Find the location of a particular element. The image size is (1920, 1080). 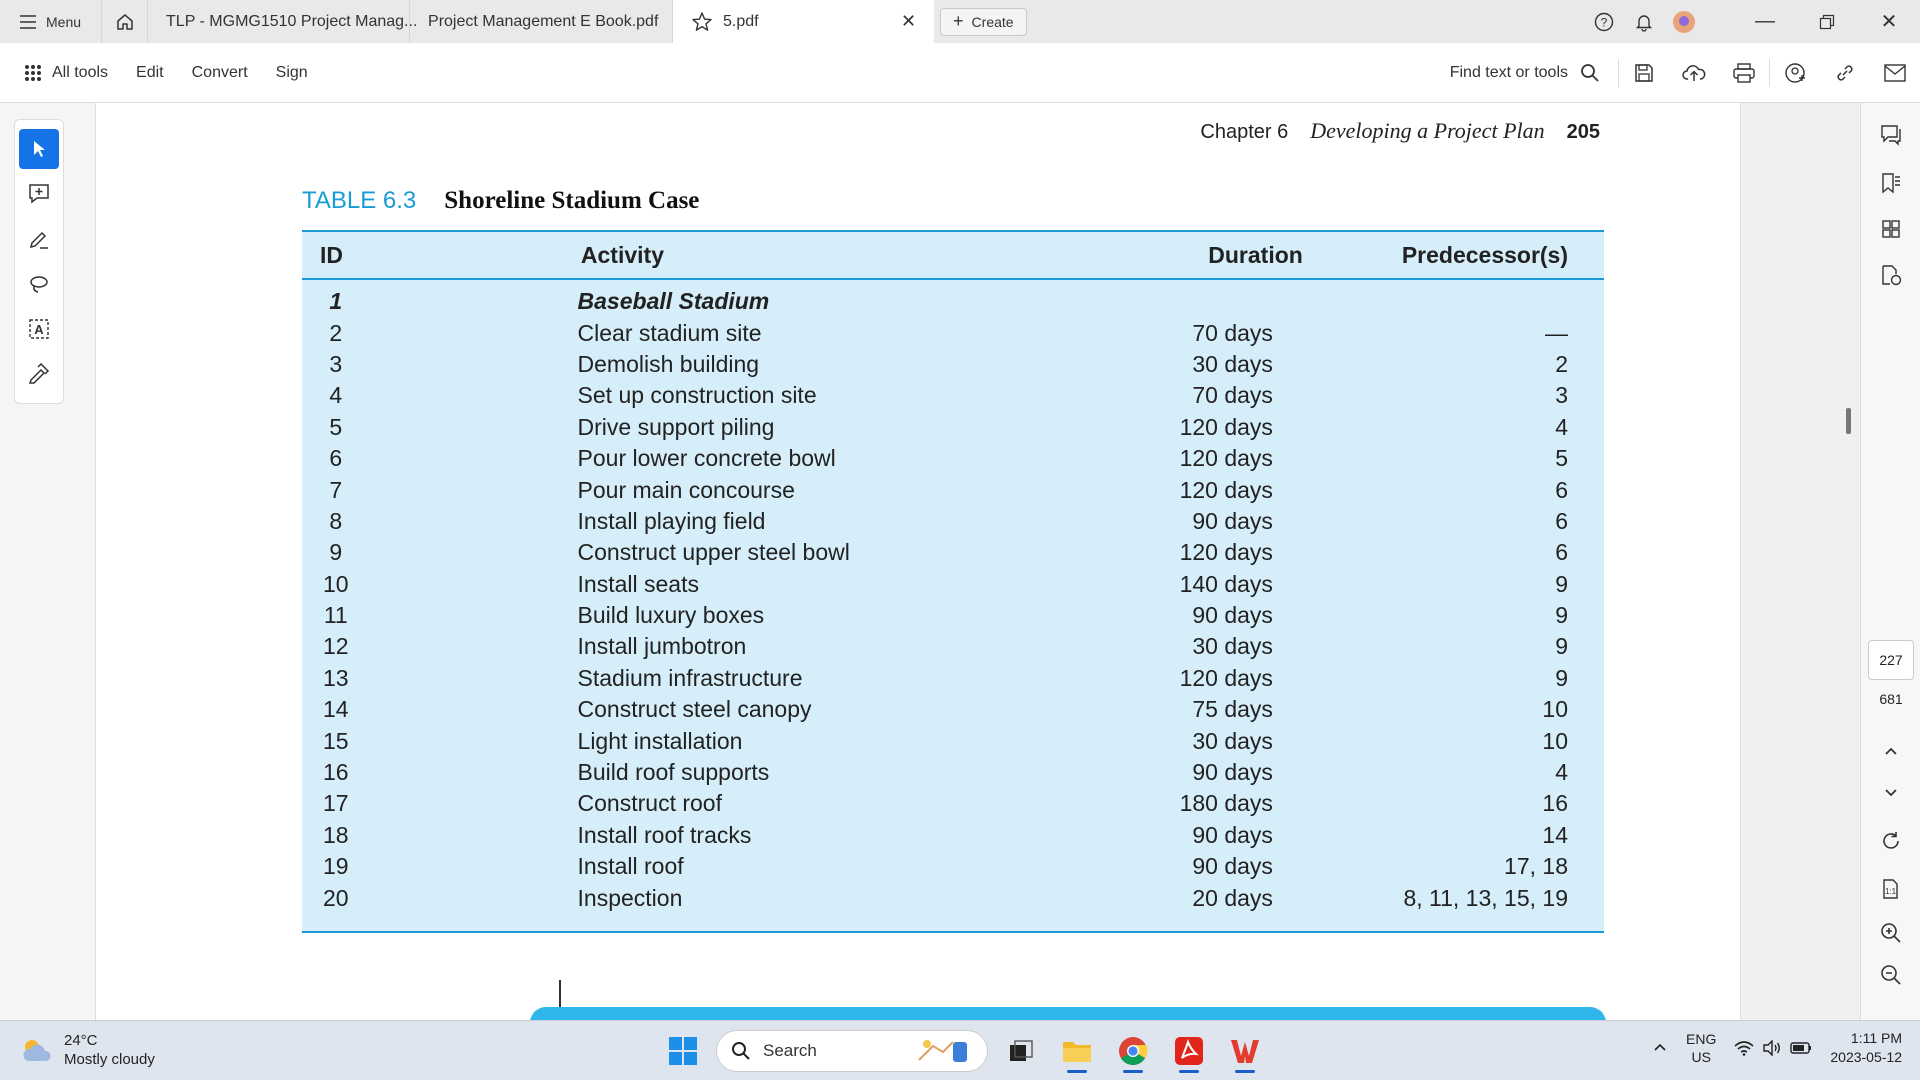

comments-panel-button is located at coordinates (1891, 135).